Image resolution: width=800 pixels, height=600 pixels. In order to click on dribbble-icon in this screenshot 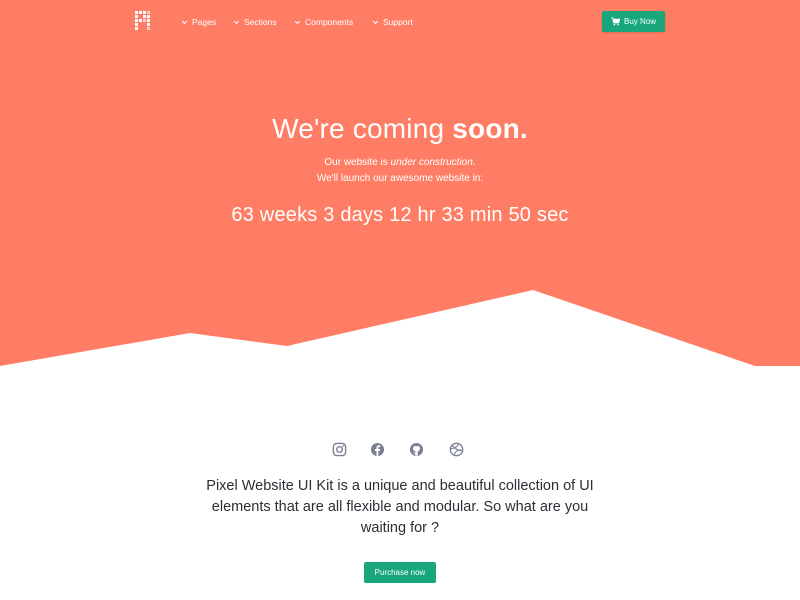, I will do `click(456, 449)`.